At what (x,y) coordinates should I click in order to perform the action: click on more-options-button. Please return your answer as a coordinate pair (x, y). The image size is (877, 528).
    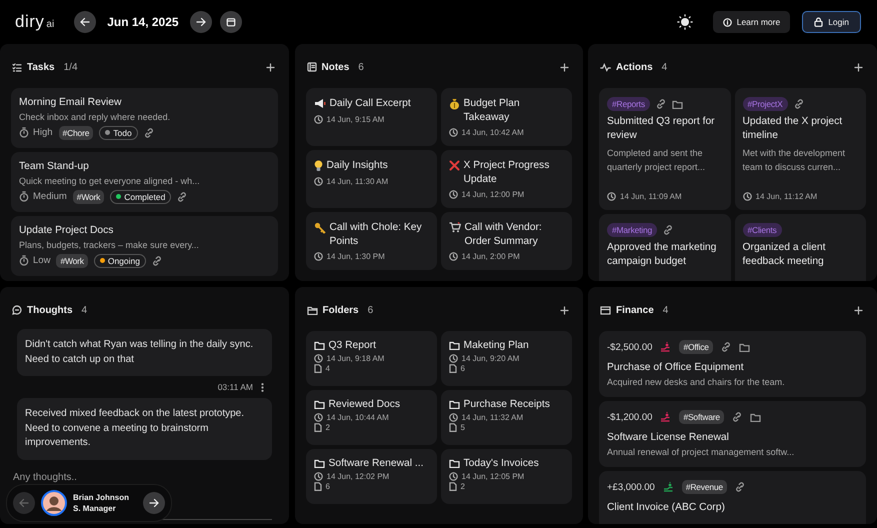
    Looking at the image, I should click on (262, 387).